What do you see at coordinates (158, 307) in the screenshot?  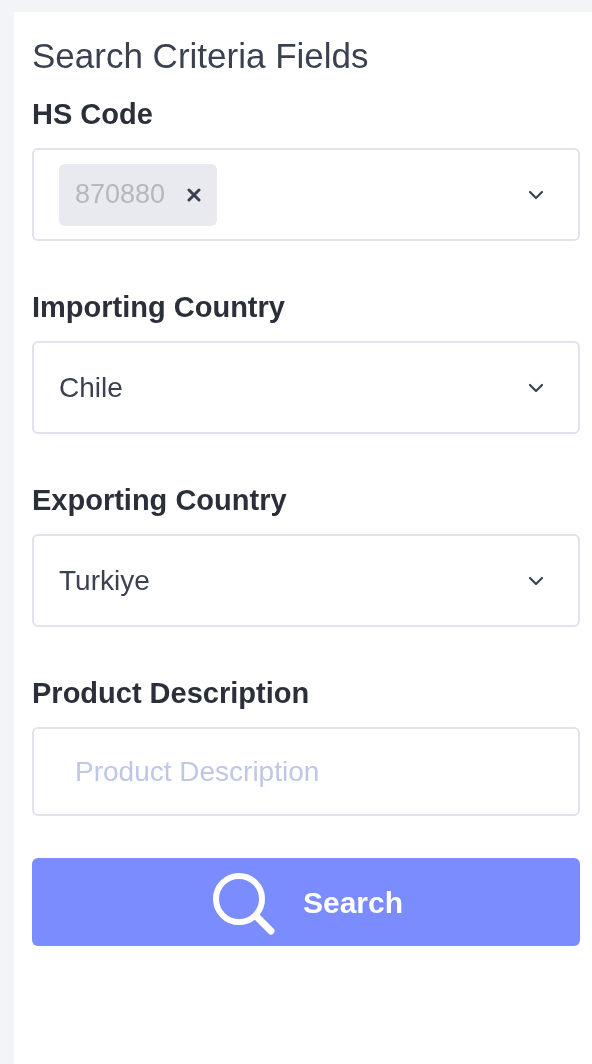 I see `field-label: Importing Country` at bounding box center [158, 307].